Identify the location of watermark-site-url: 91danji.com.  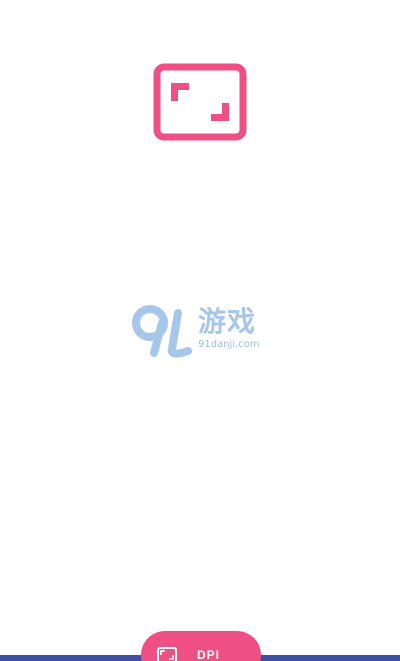
(229, 344).